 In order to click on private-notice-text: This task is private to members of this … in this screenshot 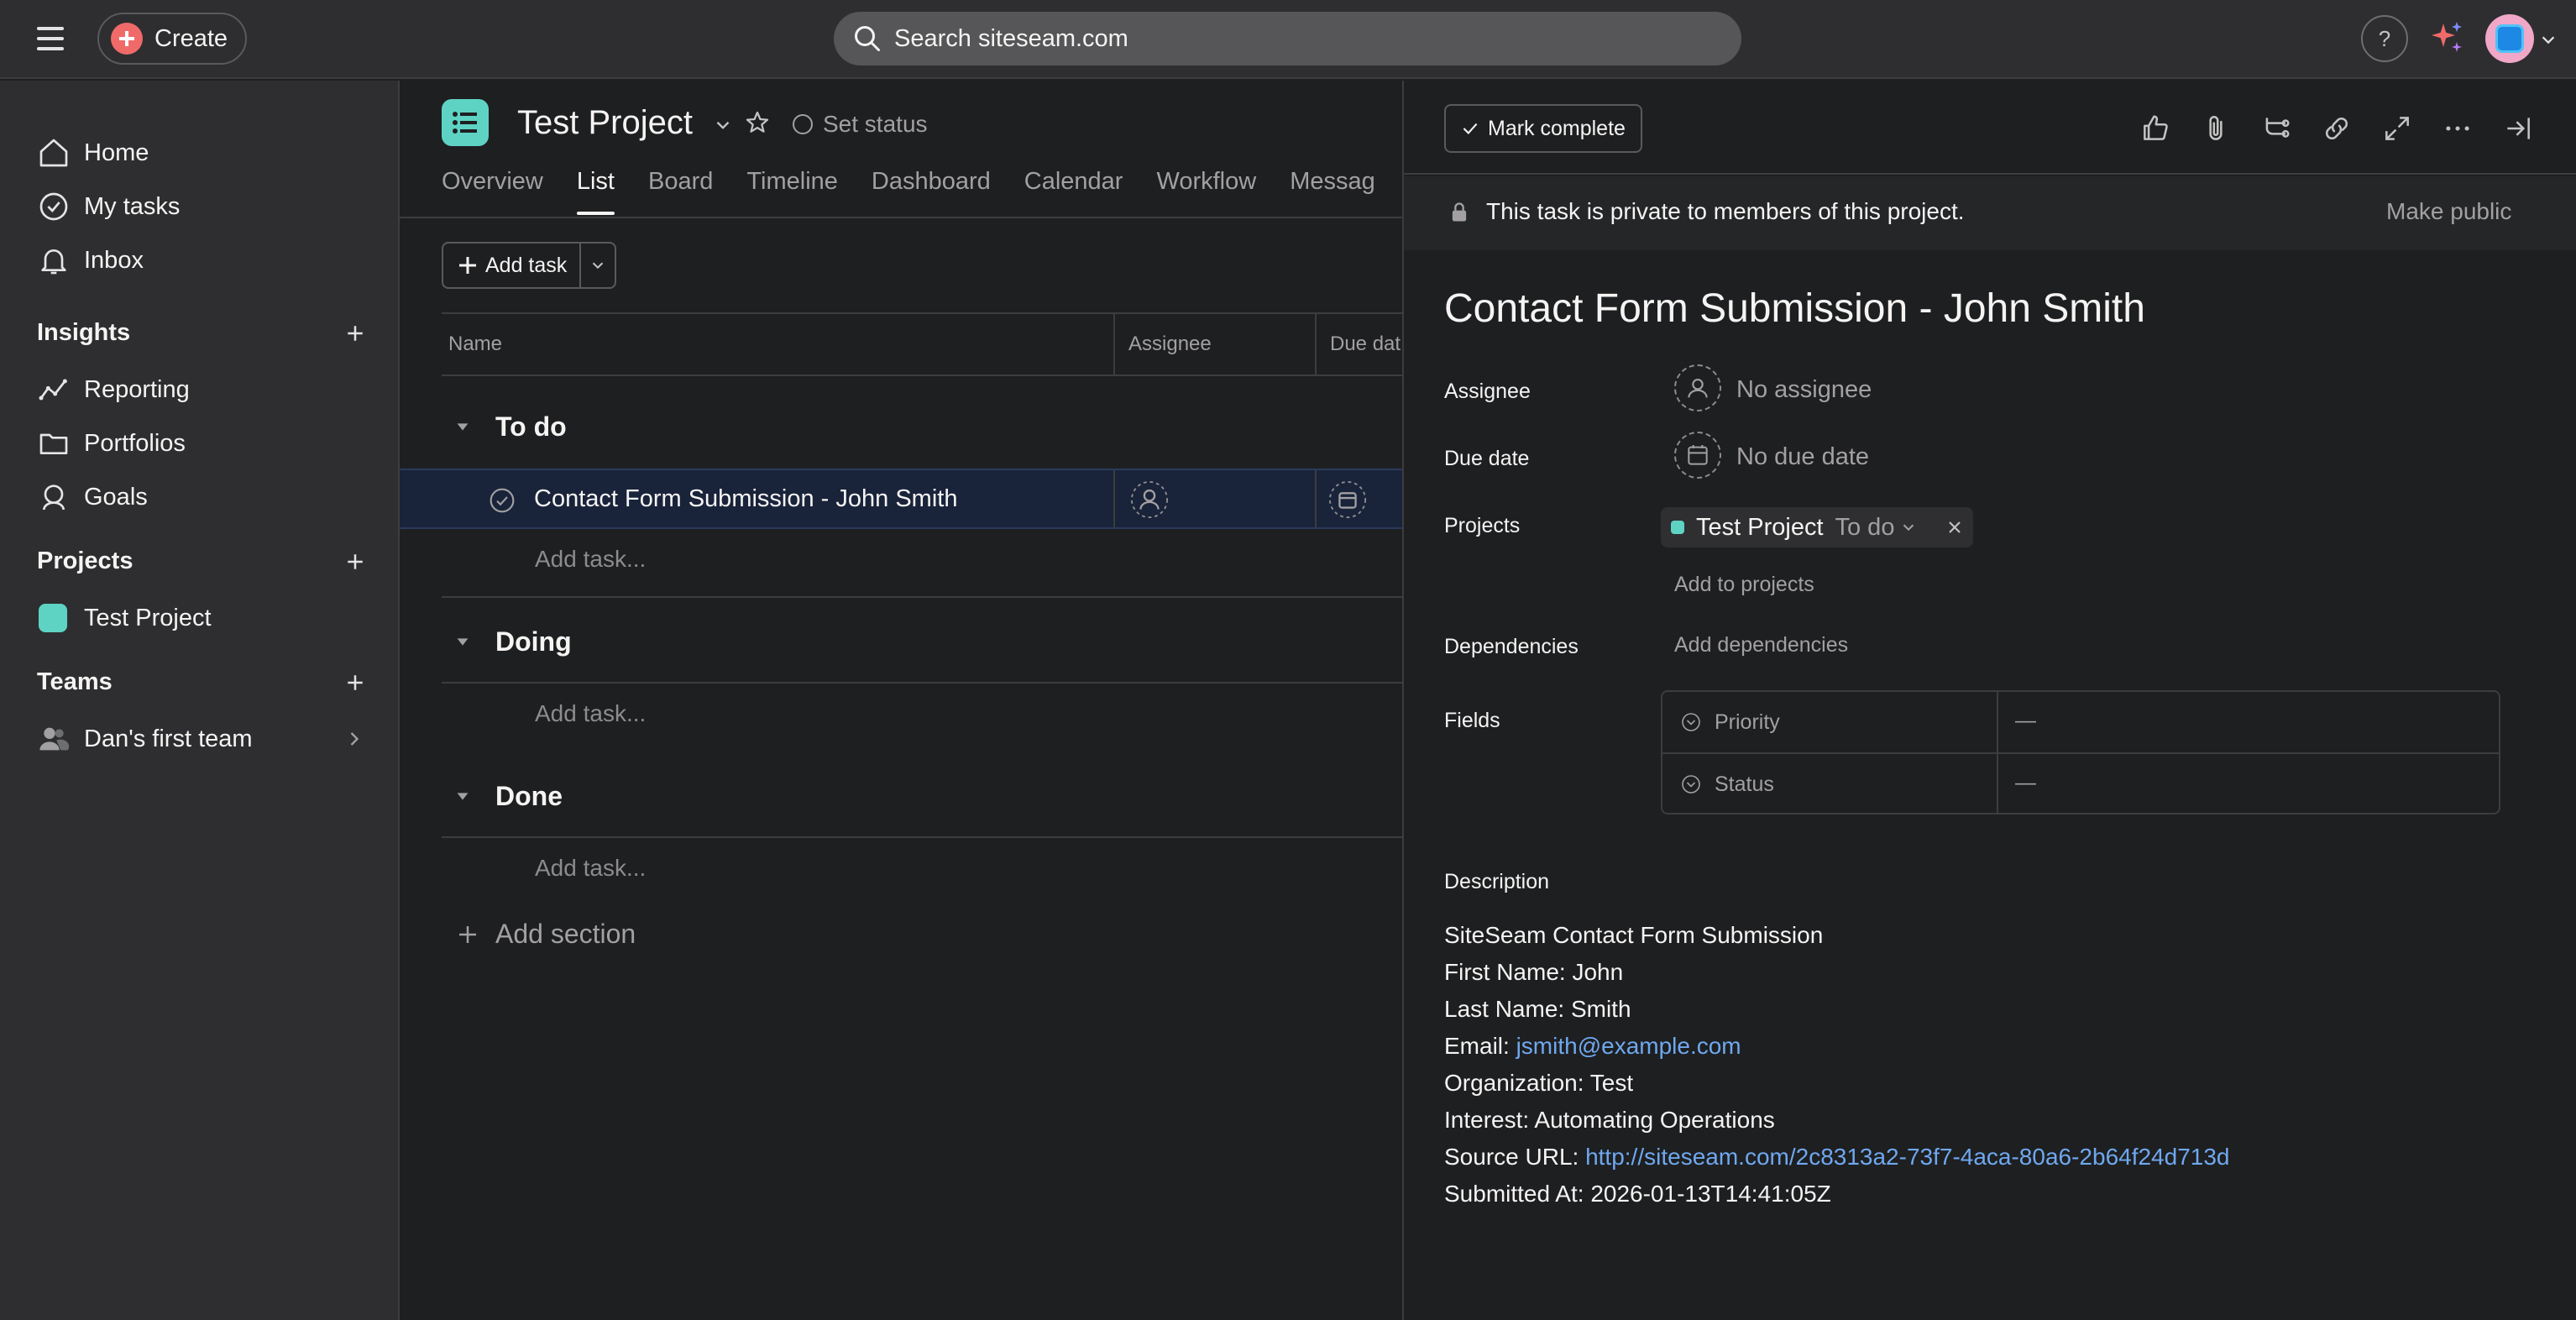, I will do `click(1726, 211)`.